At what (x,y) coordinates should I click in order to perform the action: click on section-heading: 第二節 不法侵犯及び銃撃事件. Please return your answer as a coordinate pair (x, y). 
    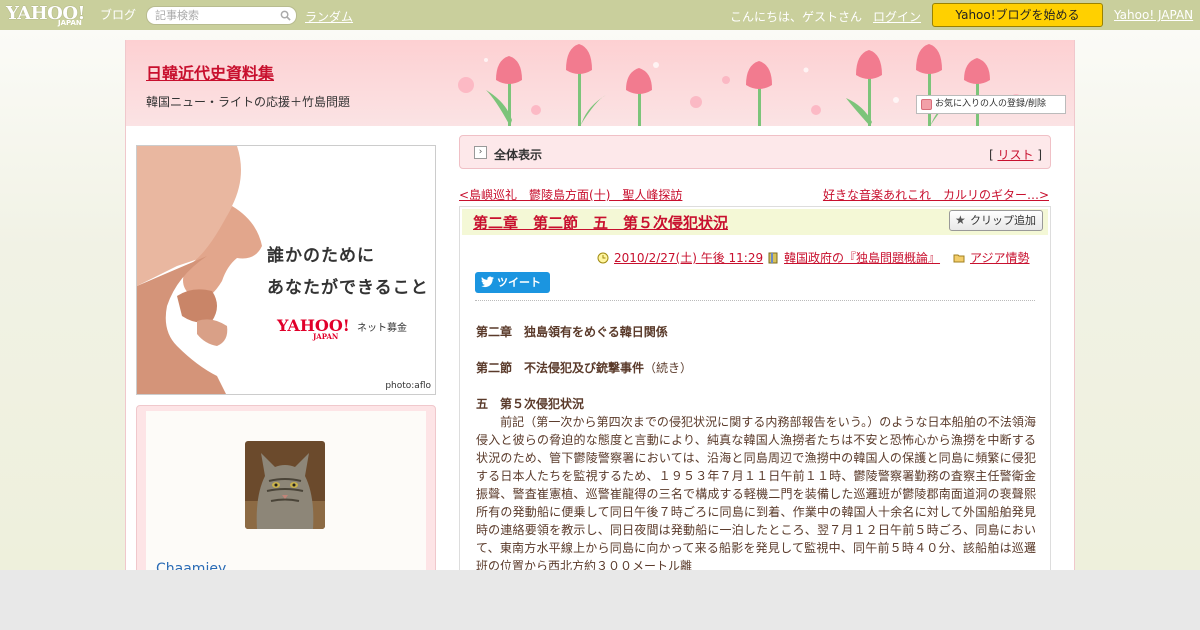
    Looking at the image, I should click on (560, 368).